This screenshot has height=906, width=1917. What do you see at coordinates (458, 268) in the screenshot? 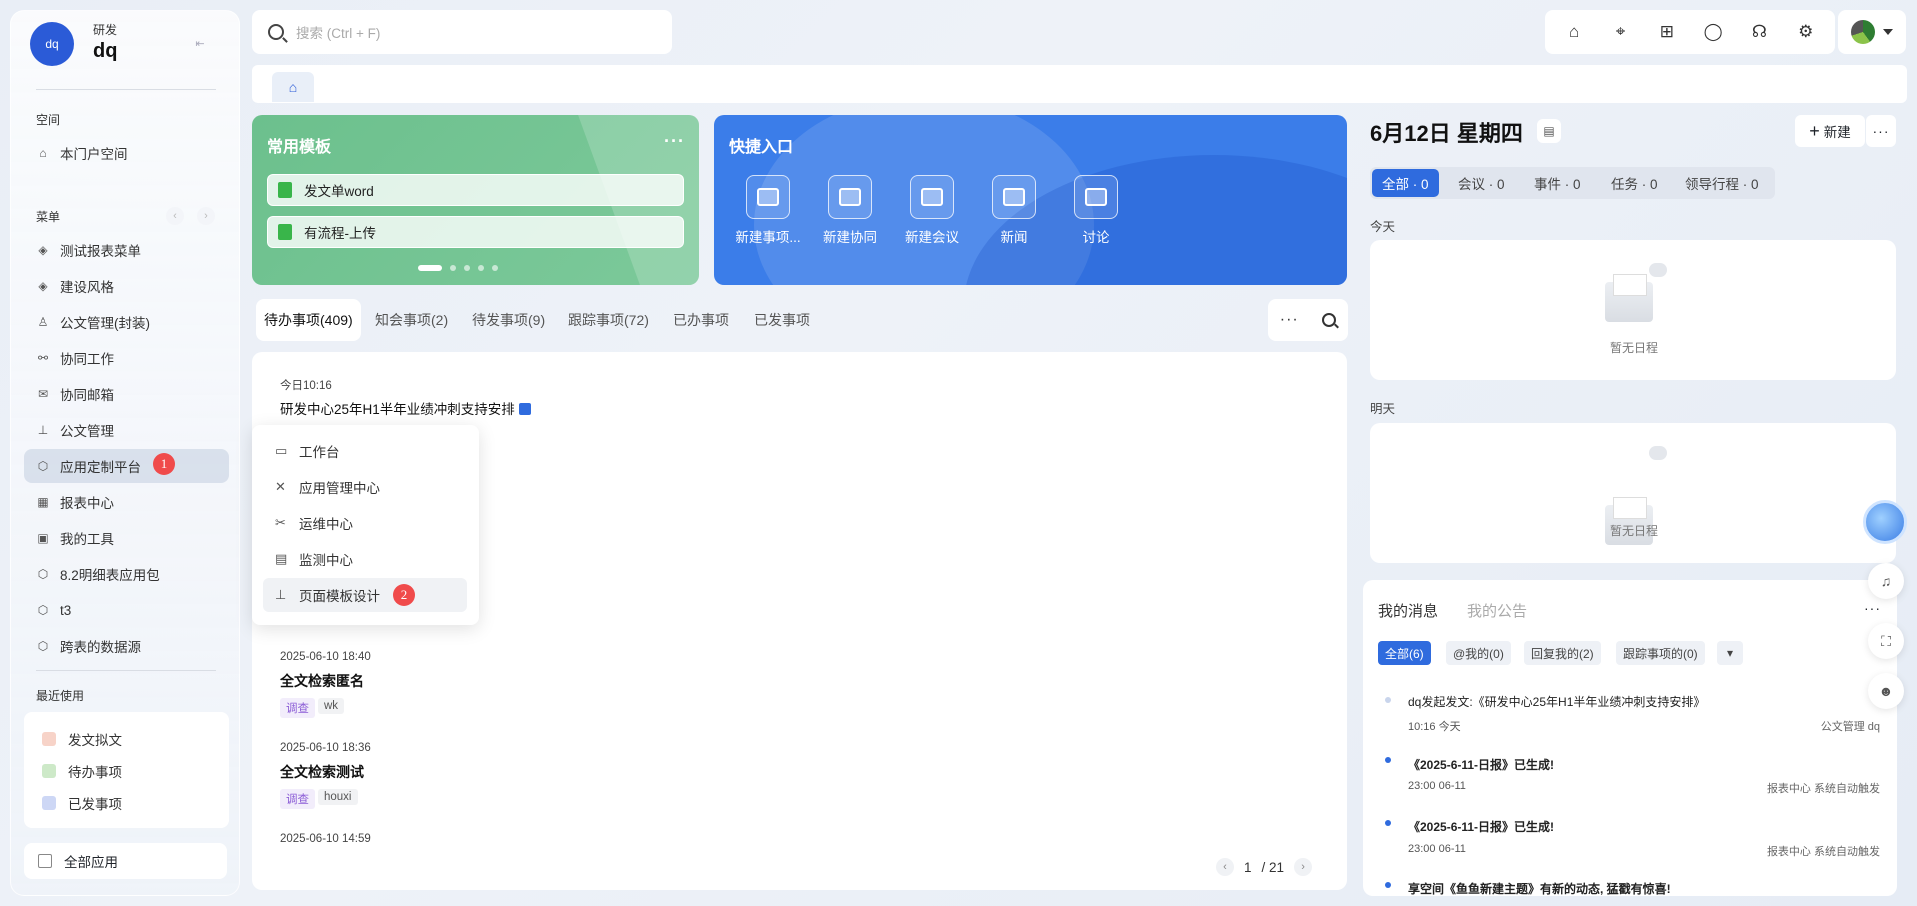
I see `carousel-dots` at bounding box center [458, 268].